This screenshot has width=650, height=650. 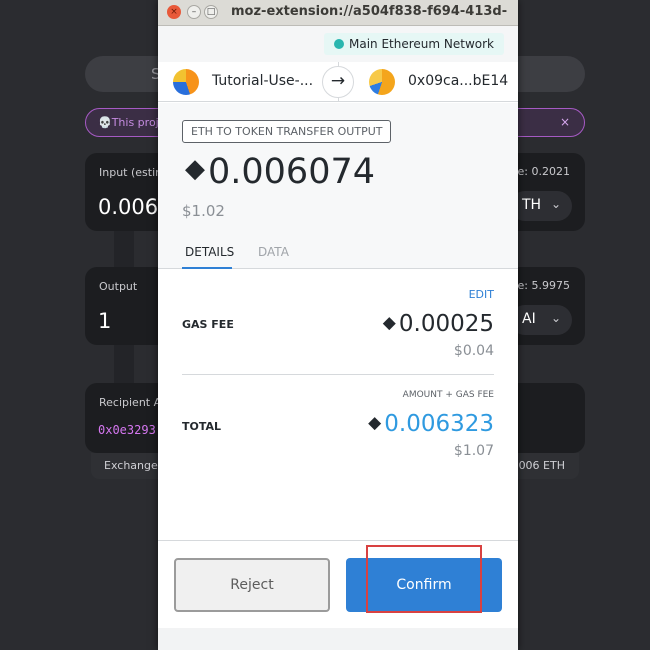 What do you see at coordinates (565, 122) in the screenshot?
I see `close-icon: ×` at bounding box center [565, 122].